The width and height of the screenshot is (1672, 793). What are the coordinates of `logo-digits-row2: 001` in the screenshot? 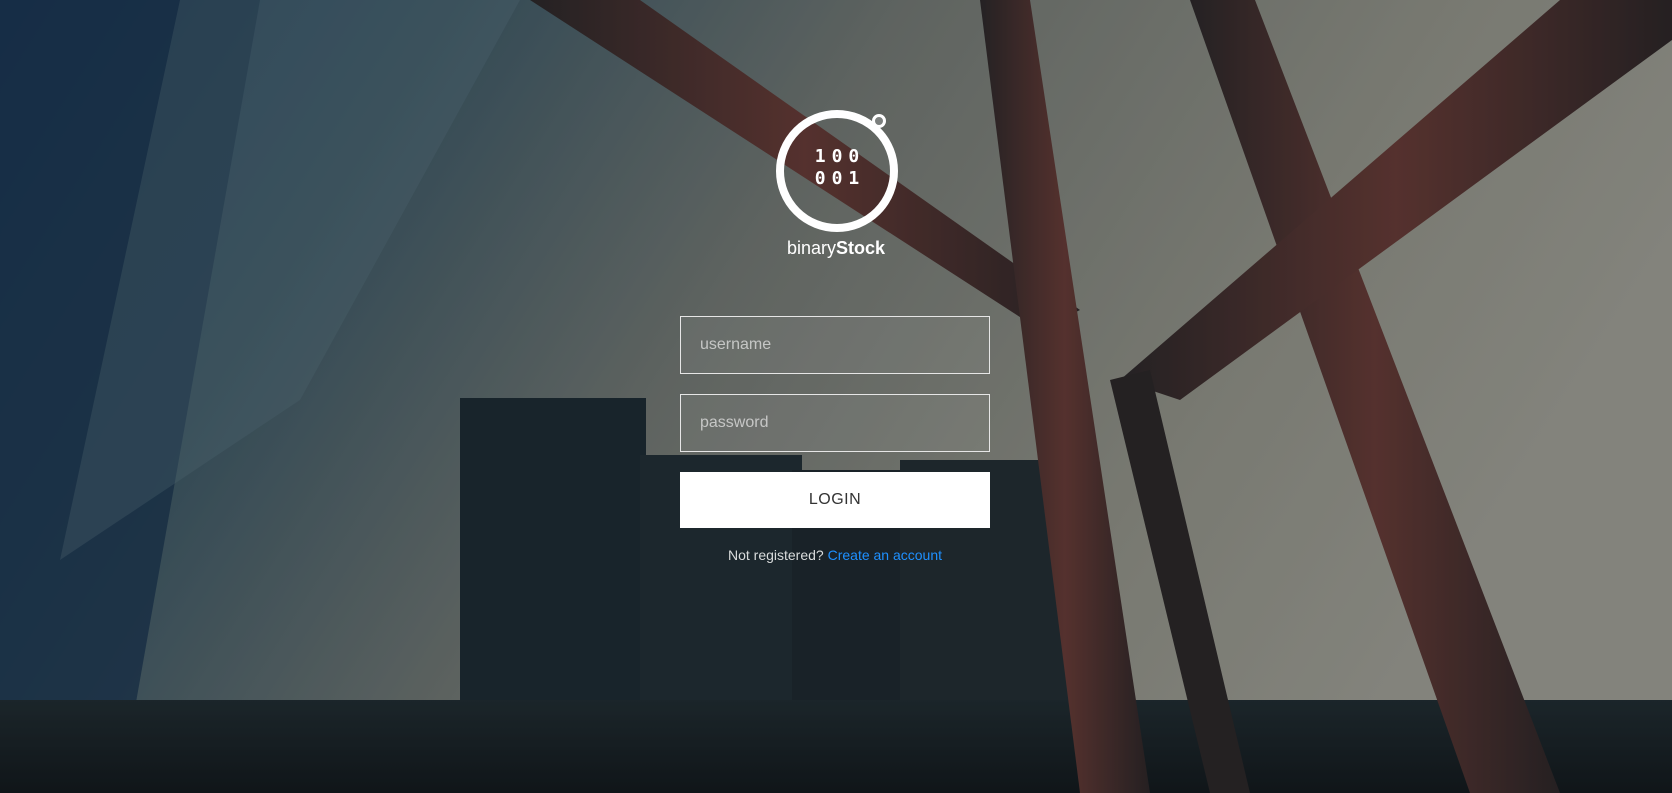 It's located at (840, 178).